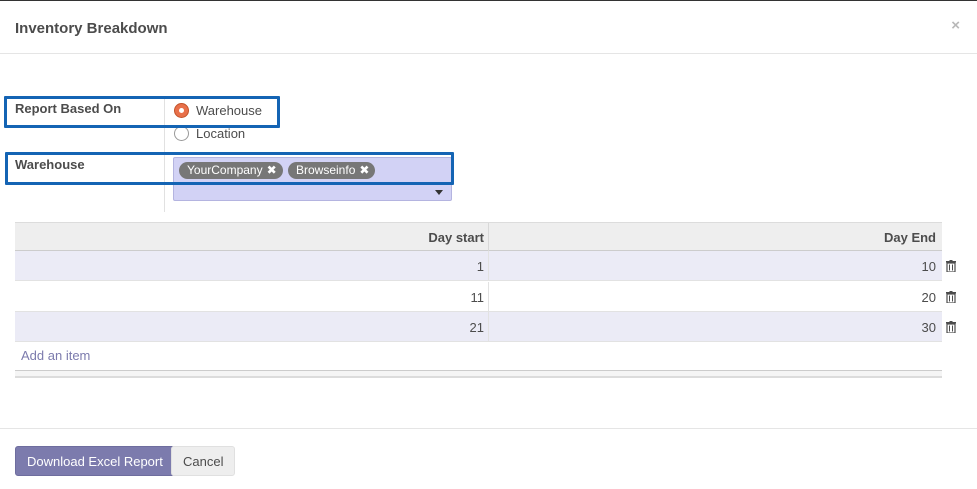 This screenshot has height=489, width=977. What do you see at coordinates (477, 327) in the screenshot?
I see `cell-day-start: 21` at bounding box center [477, 327].